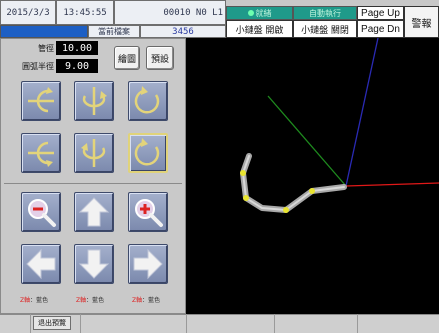 Image resolution: width=439 pixels, height=333 pixels. What do you see at coordinates (307, 141) in the screenshot?
I see `y-axis-line` at bounding box center [307, 141].